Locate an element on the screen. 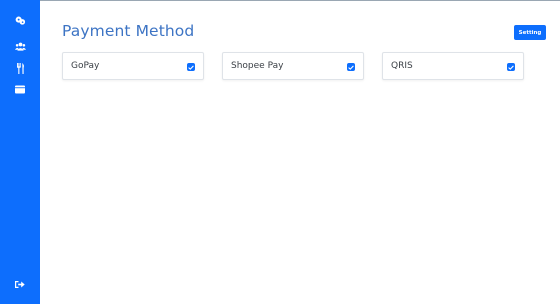 Image resolution: width=560 pixels, height=304 pixels. header-divider is located at coordinates (300, 0).